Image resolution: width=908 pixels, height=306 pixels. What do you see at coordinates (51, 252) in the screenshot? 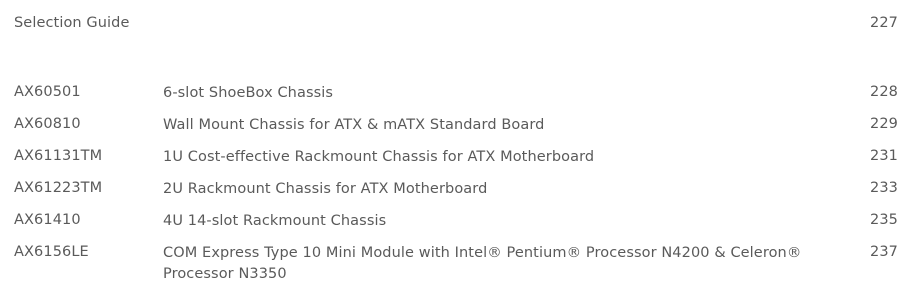
I see `toc-model-code: AX6156LE` at bounding box center [51, 252].